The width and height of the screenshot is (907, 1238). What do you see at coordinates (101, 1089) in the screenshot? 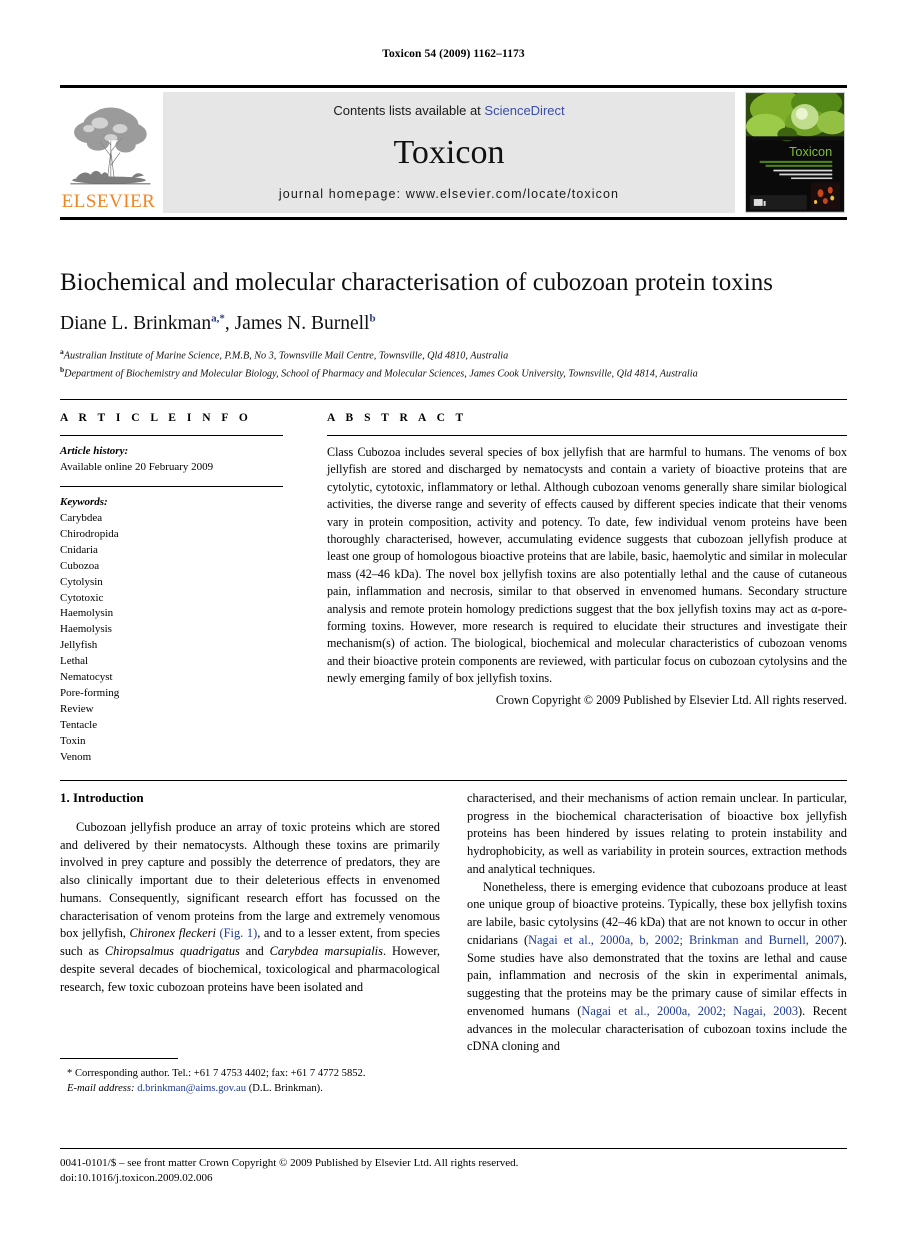
I see `email-address-label: E-mail address:` at bounding box center [101, 1089].